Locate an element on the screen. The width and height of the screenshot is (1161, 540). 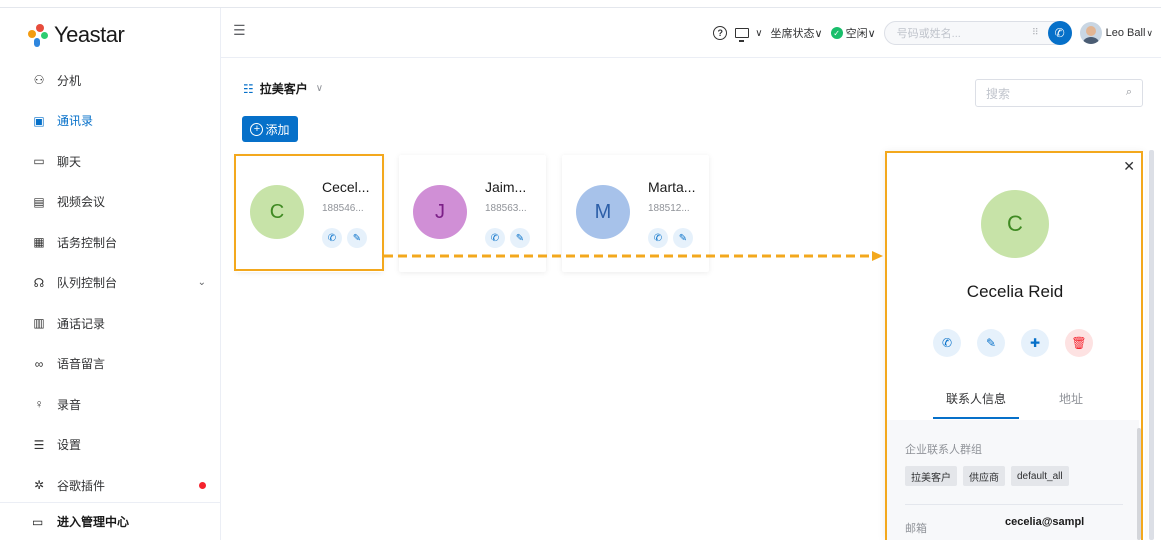
yeastar-logo: Yeastar is located at coordinates (75, 35).